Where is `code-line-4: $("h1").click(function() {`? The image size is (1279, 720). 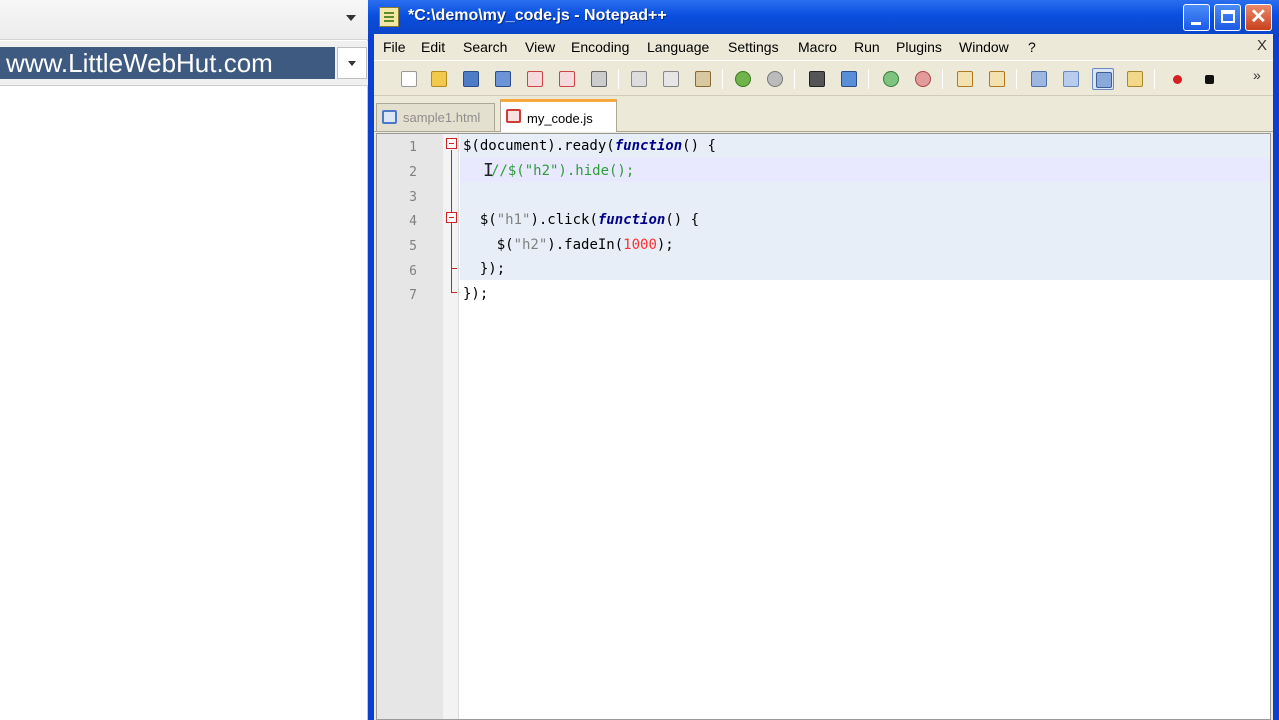
code-line-4: $("h1").click(function() { is located at coordinates (581, 220).